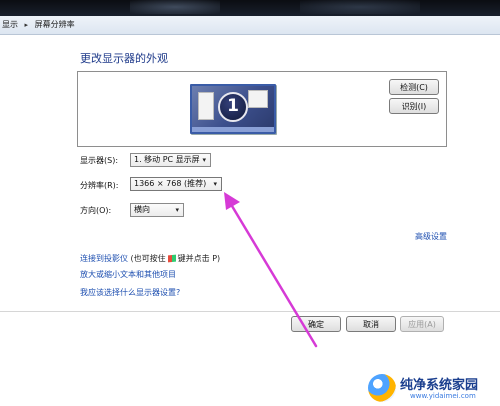  I want to click on window-title-bar: 显示 ▸ 屏幕分辨率, so click(250, 17).